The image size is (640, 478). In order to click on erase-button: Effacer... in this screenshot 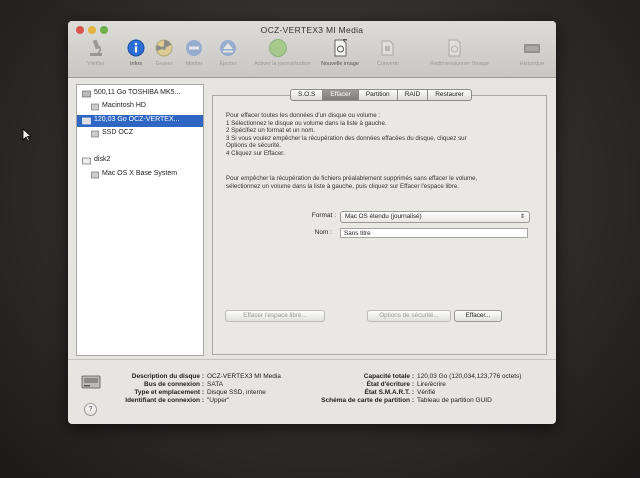, I will do `click(478, 316)`.